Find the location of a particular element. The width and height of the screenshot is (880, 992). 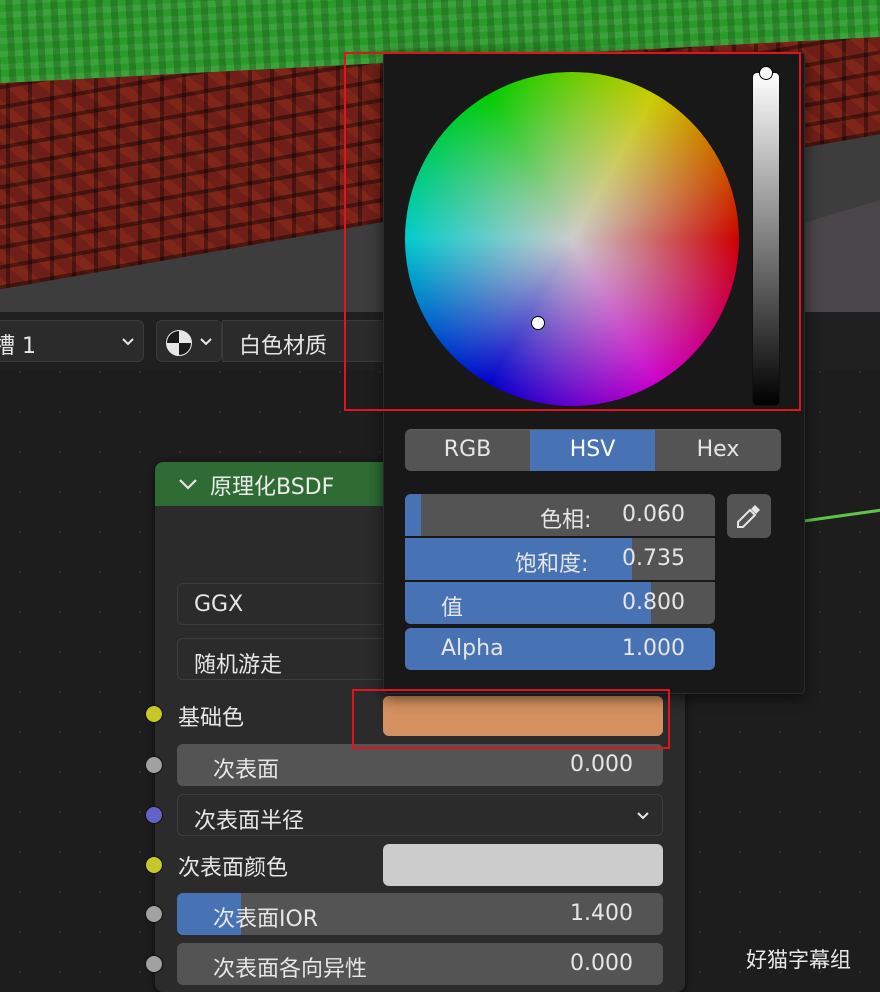

watermark-text: 好猫字幕组 is located at coordinates (798, 960).